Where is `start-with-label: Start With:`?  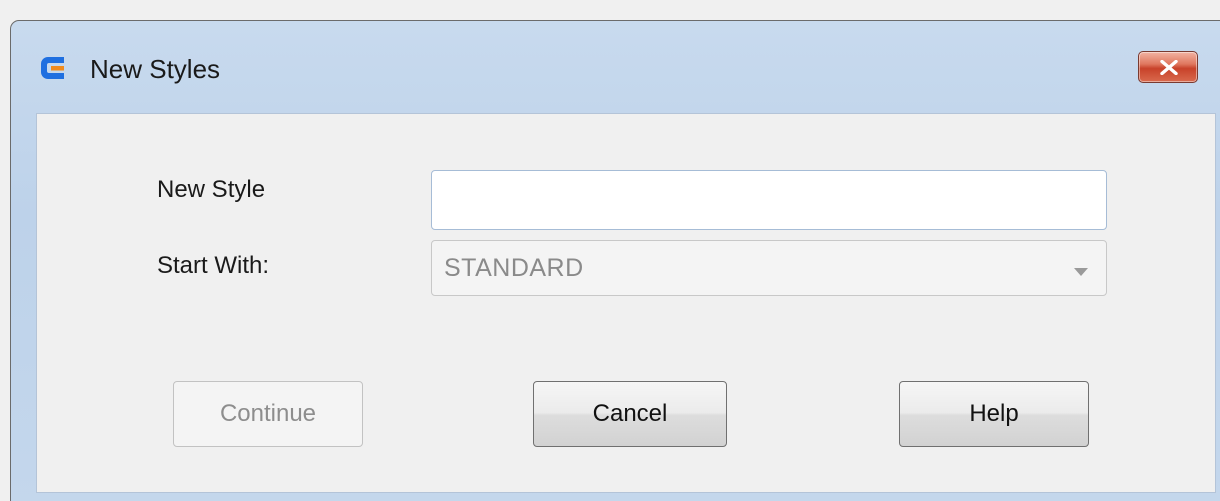
start-with-label: Start With: is located at coordinates (213, 265).